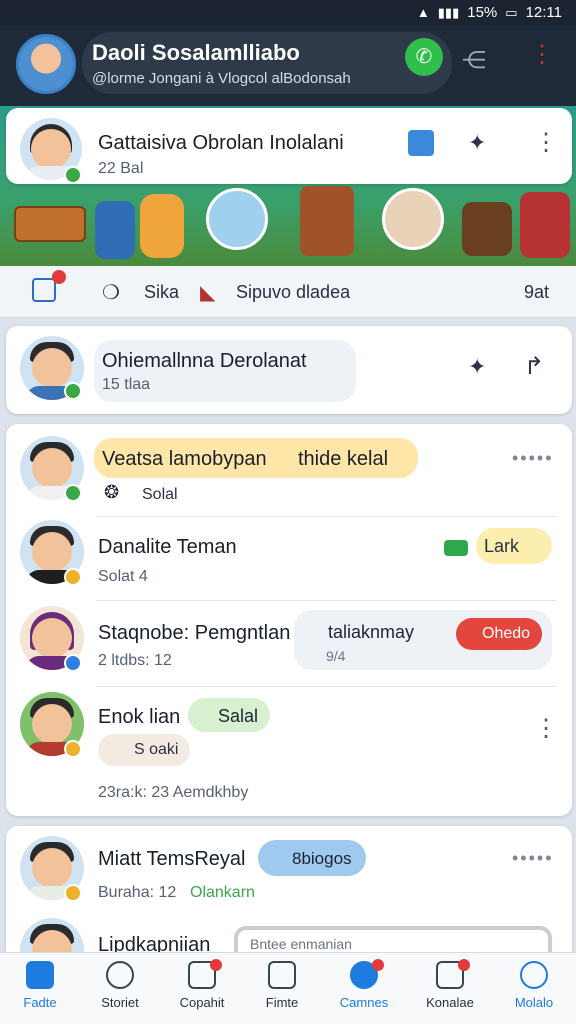 This screenshot has height=1024, width=576. What do you see at coordinates (120, 975) in the screenshot?
I see `chat-icon` at bounding box center [120, 975].